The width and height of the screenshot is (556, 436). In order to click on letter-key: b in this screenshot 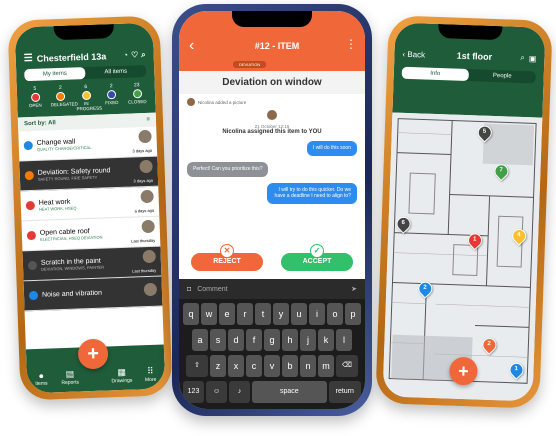, I will do `click(290, 366)`.